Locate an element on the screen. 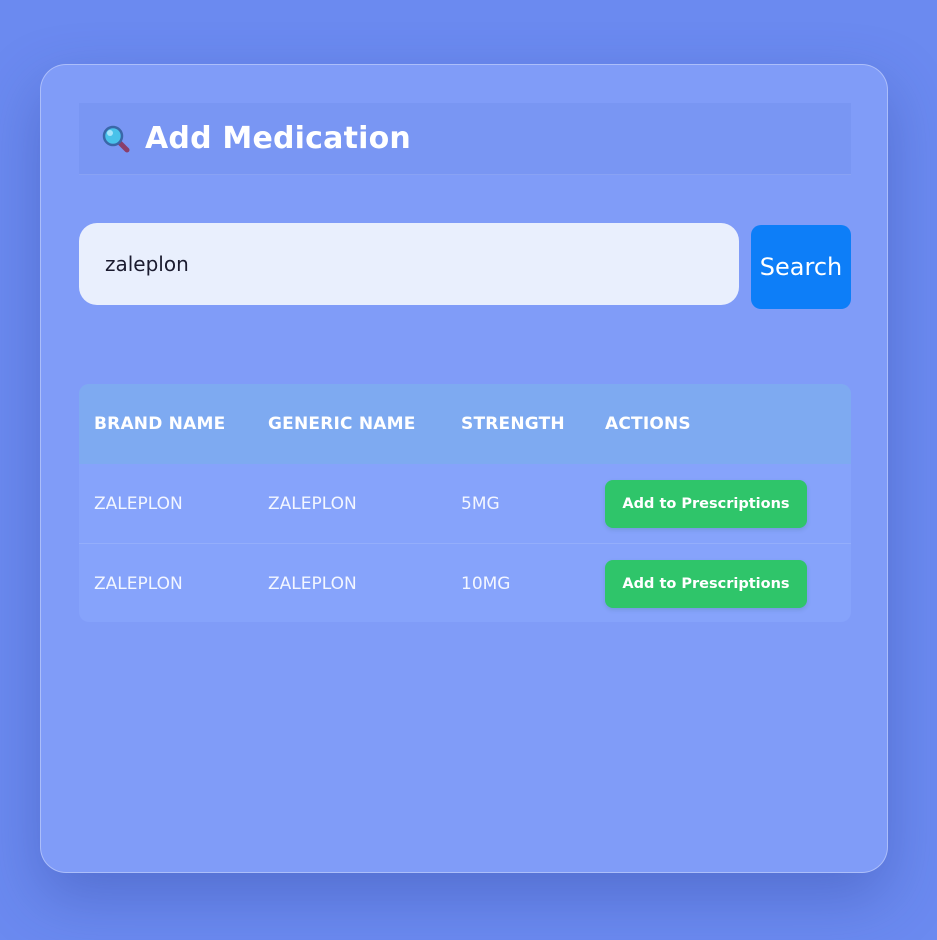  search-button: Search is located at coordinates (801, 267).